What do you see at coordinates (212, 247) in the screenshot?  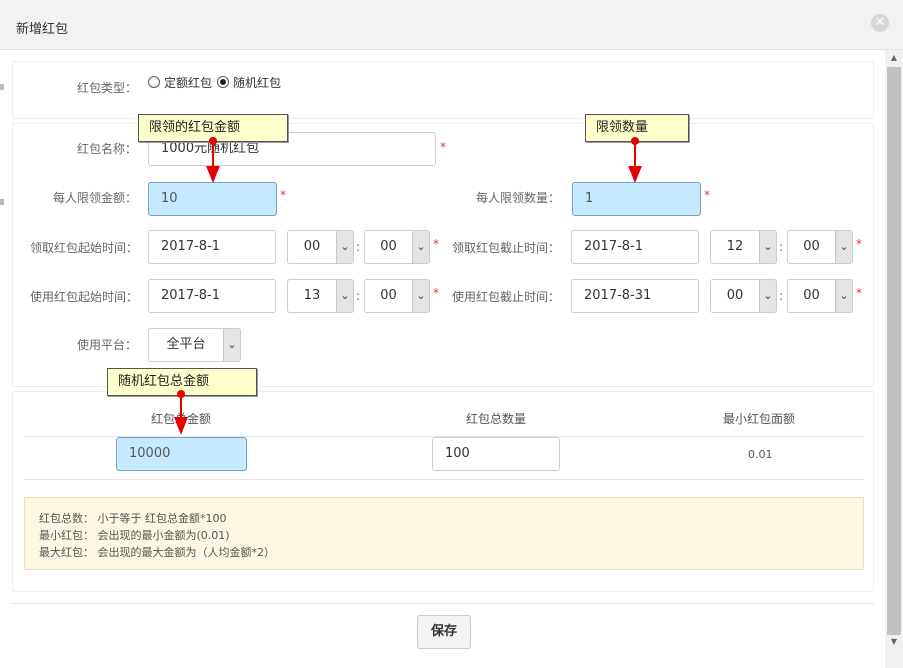 I see `claim-start-date: 2017-8-1` at bounding box center [212, 247].